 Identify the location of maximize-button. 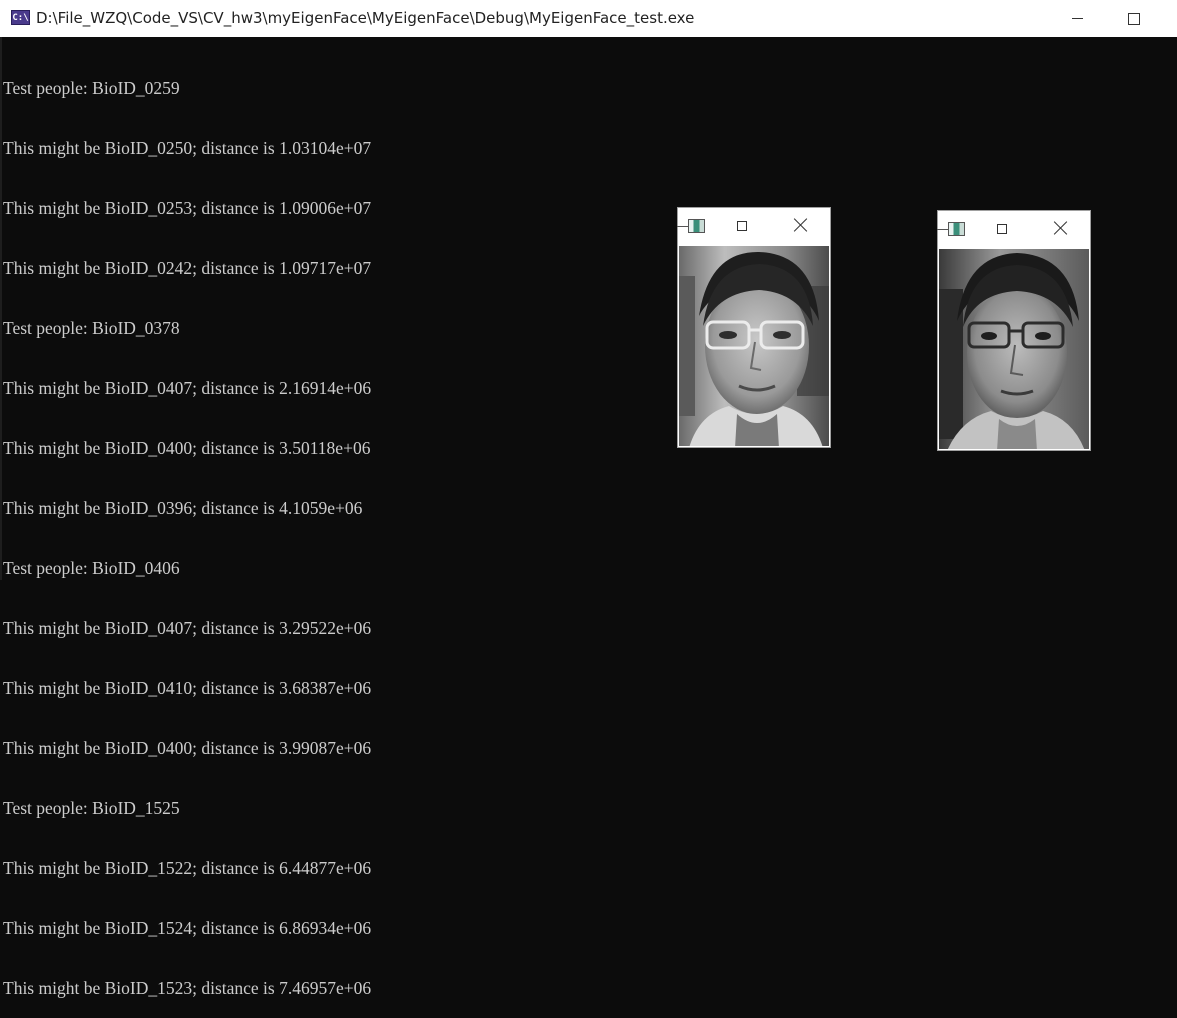
(1134, 18).